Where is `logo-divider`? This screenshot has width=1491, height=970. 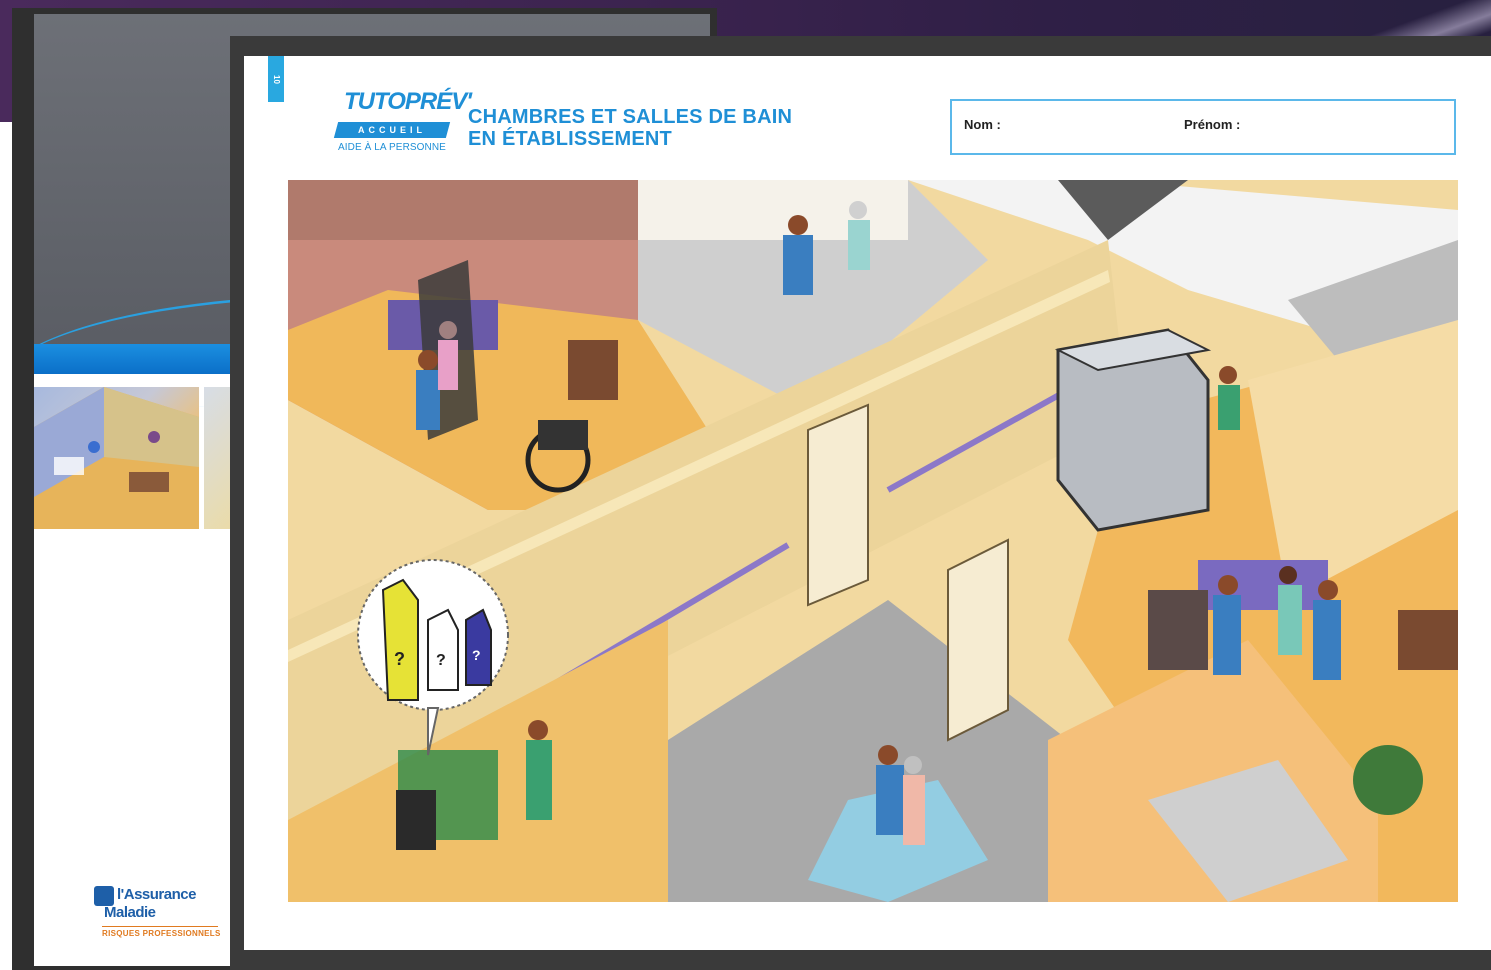 logo-divider is located at coordinates (160, 926).